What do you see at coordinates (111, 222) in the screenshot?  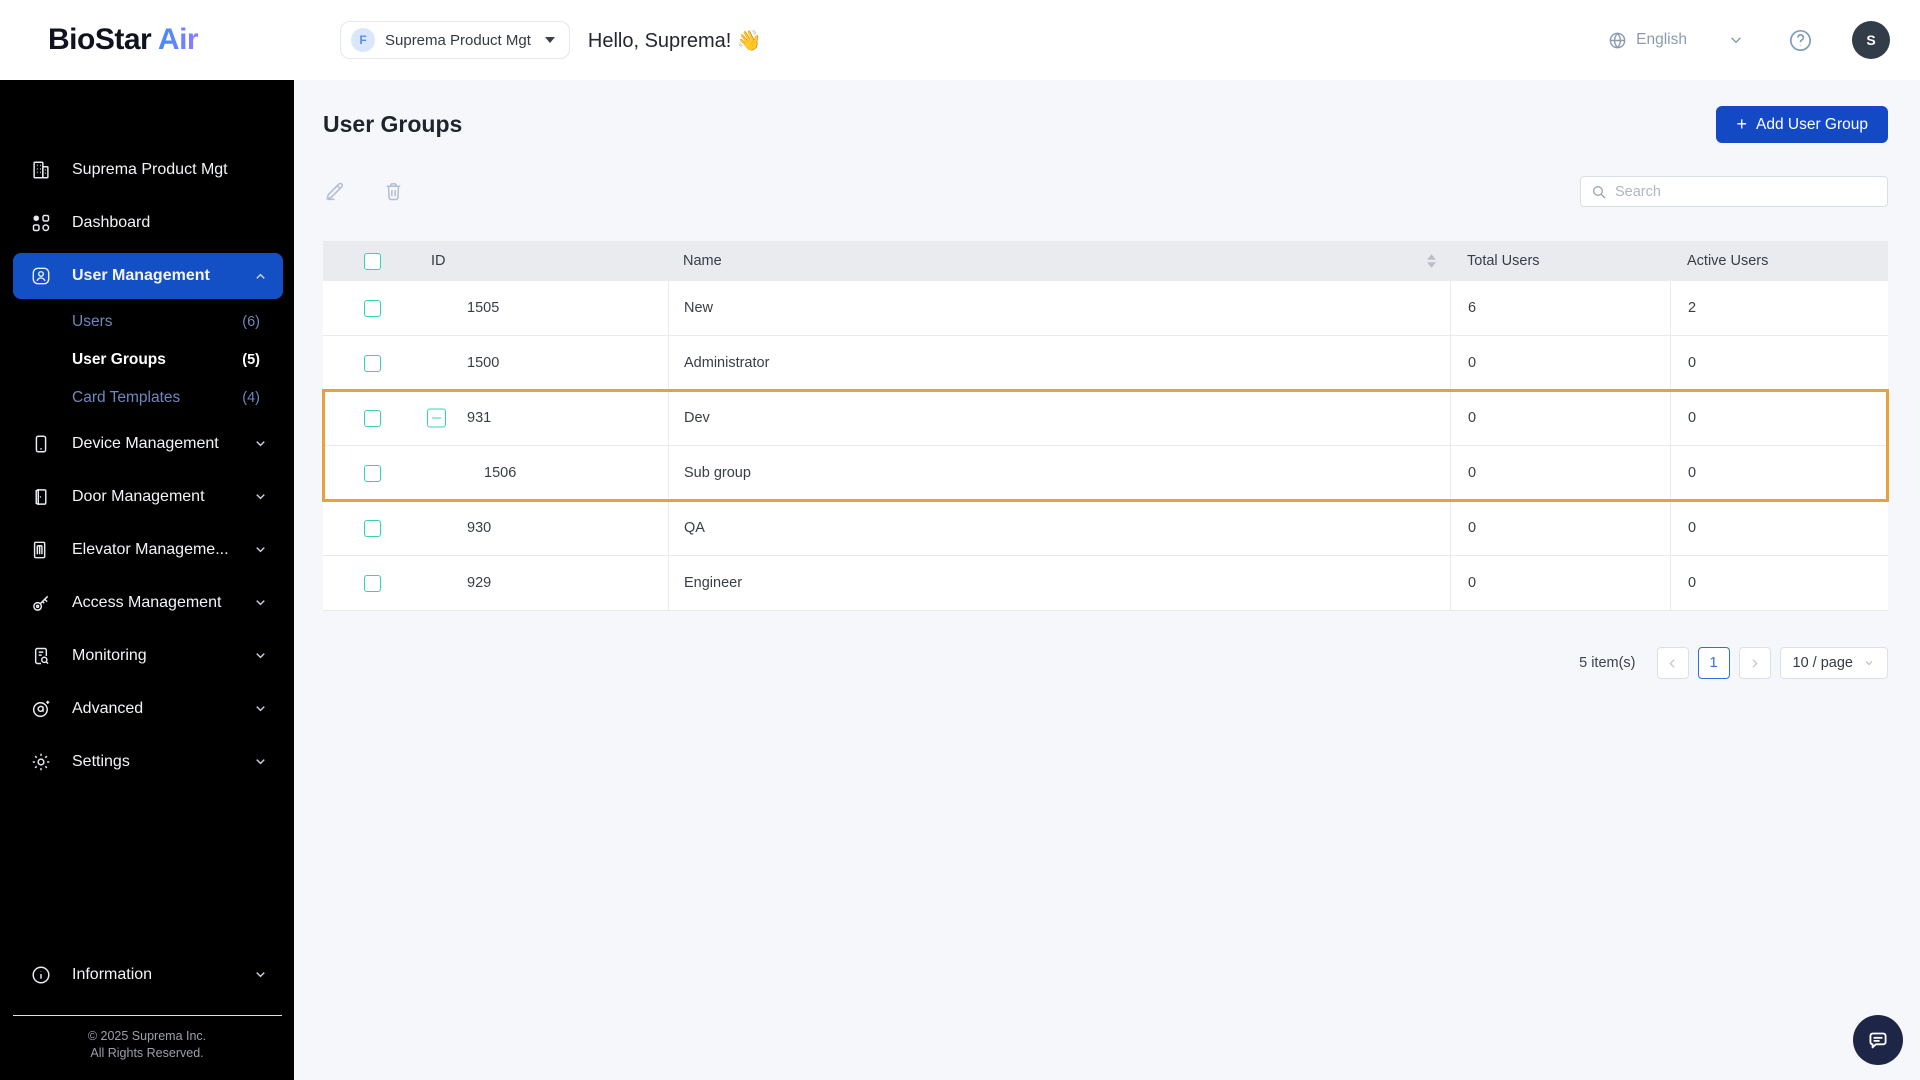 I see `sidebar-item-label: Dashboard` at bounding box center [111, 222].